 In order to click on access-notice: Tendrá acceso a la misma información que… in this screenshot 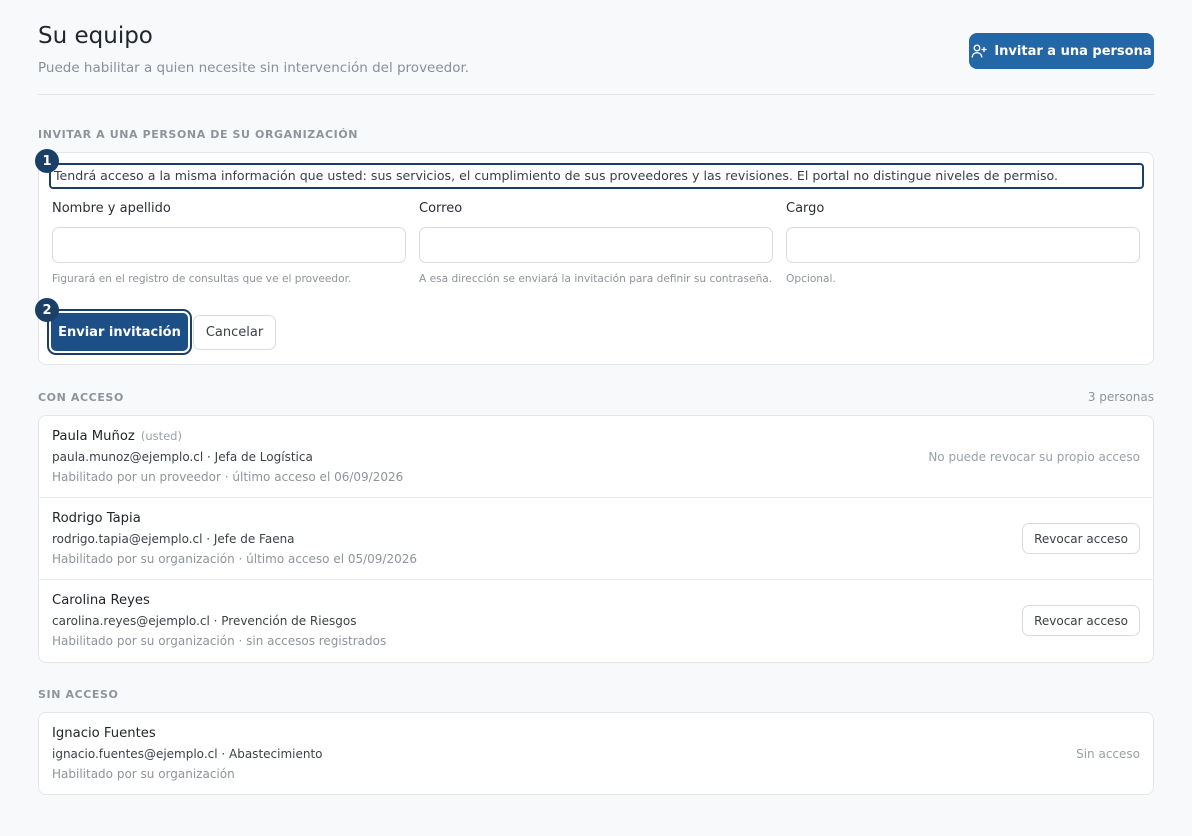, I will do `click(596, 176)`.